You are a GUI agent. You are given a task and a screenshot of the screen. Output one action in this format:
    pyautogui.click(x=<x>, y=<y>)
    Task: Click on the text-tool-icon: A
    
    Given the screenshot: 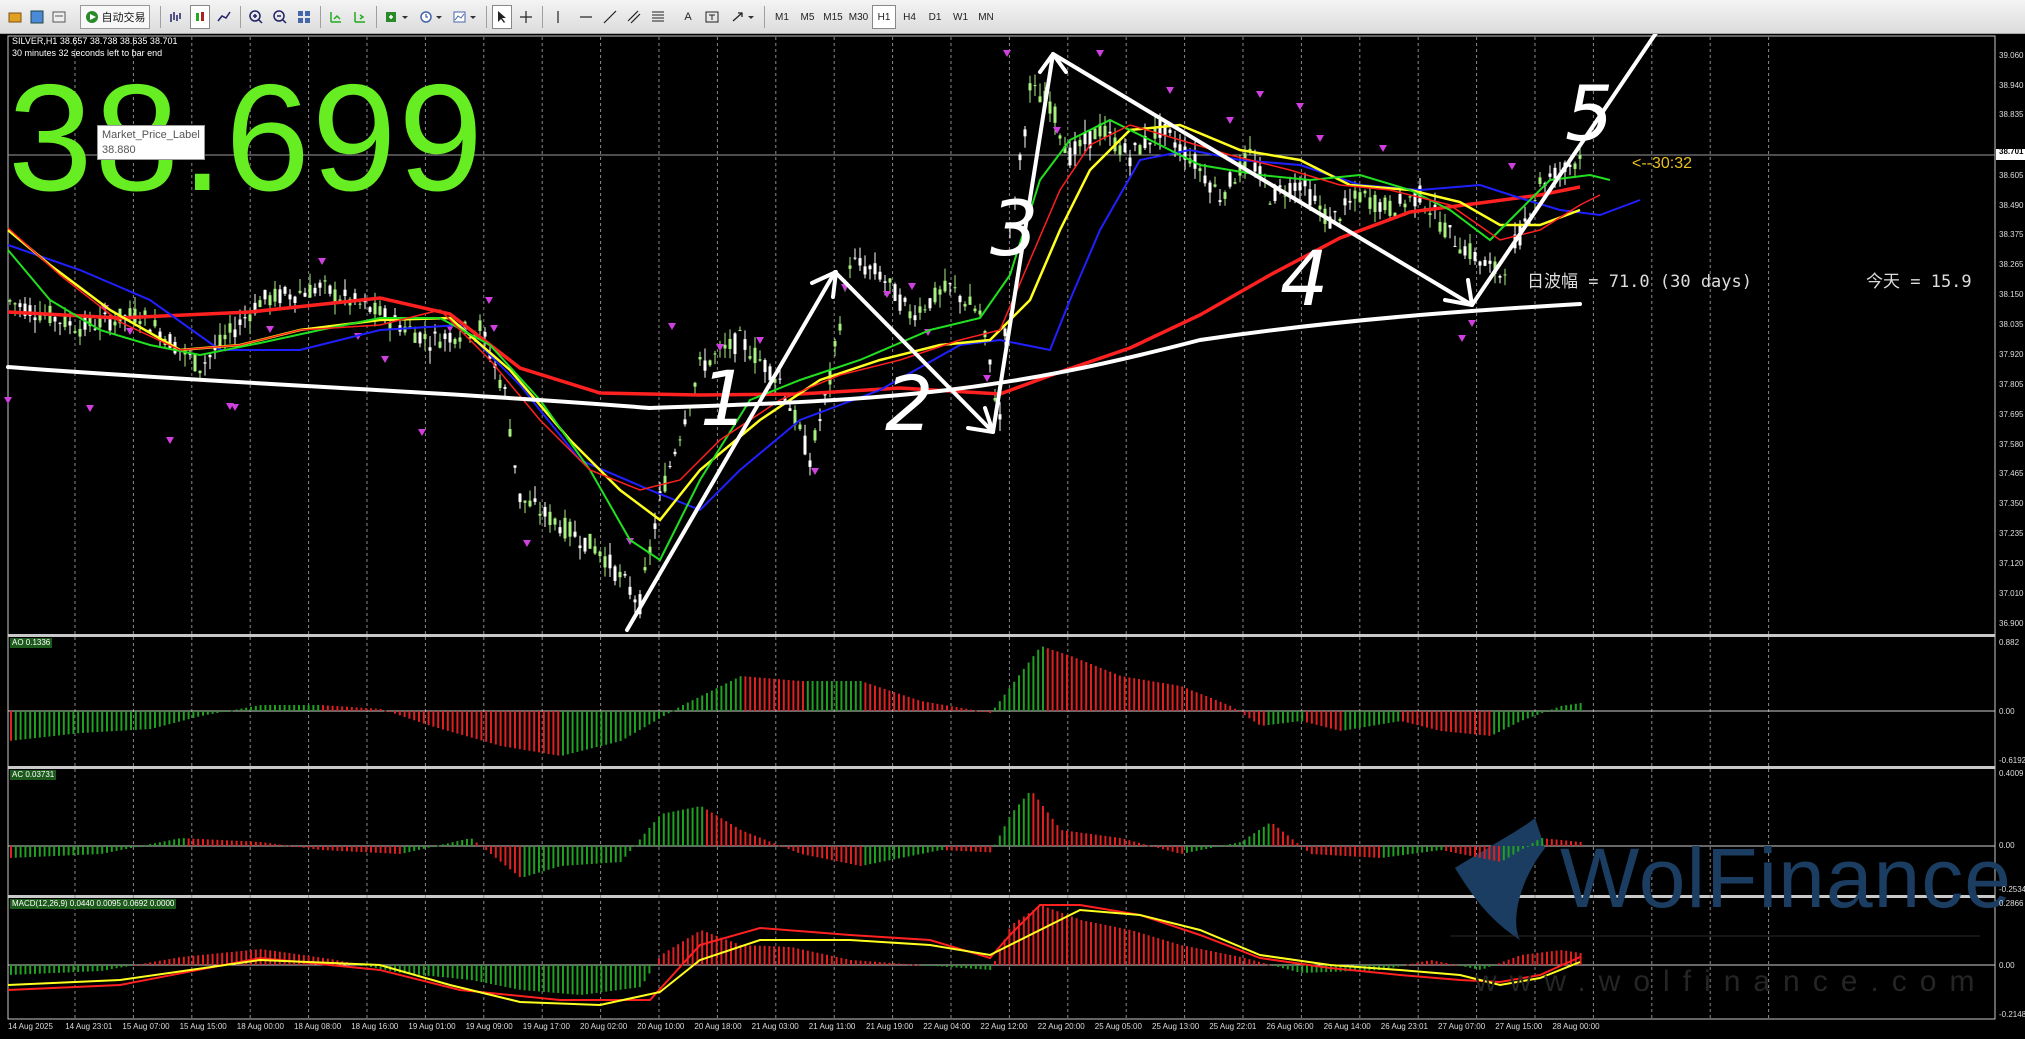 What is the action you would take?
    pyautogui.click(x=688, y=17)
    